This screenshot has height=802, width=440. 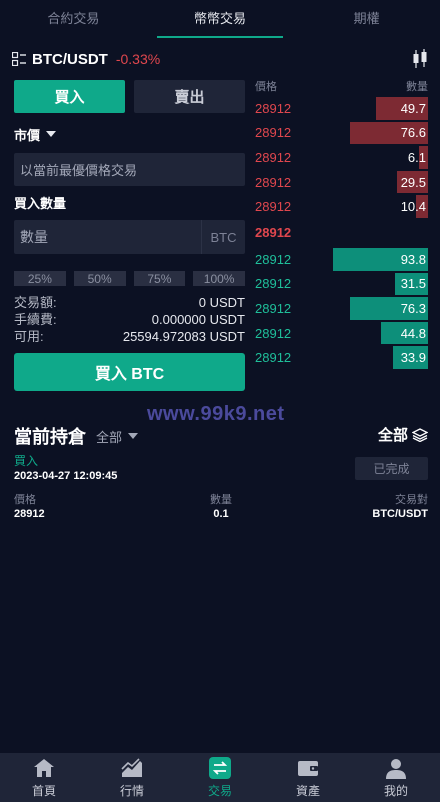 I want to click on order-pair-value: BTC/USDT, so click(x=400, y=514).